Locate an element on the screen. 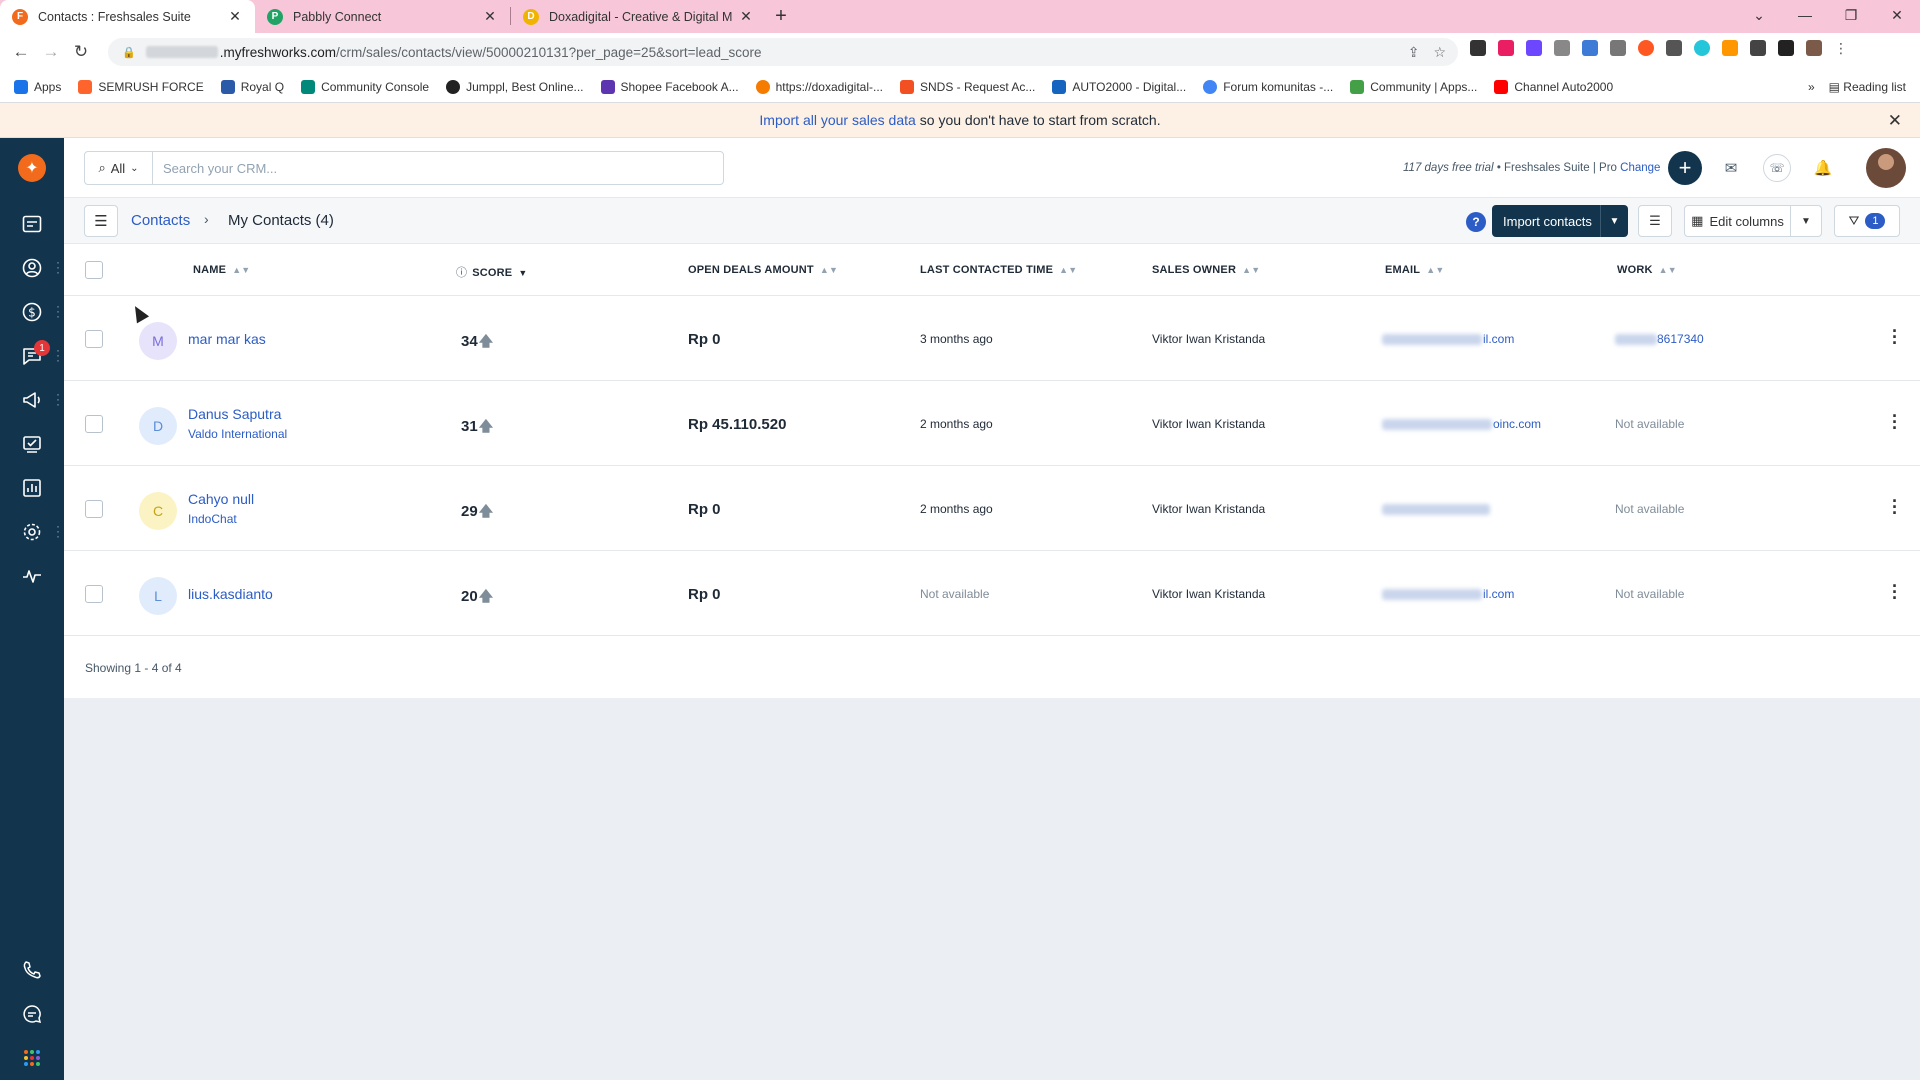 This screenshot has width=1920, height=1080. select-all-checkbox is located at coordinates (94, 270).